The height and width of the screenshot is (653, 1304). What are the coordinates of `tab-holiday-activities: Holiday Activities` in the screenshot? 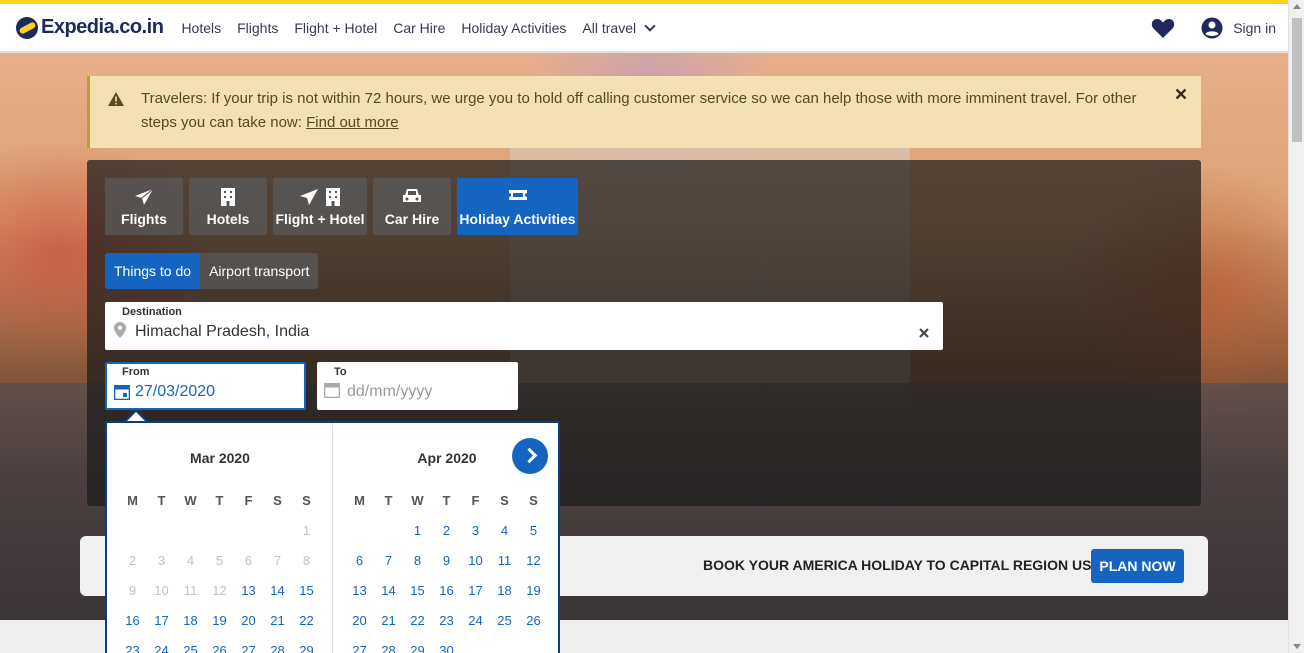 It's located at (517, 206).